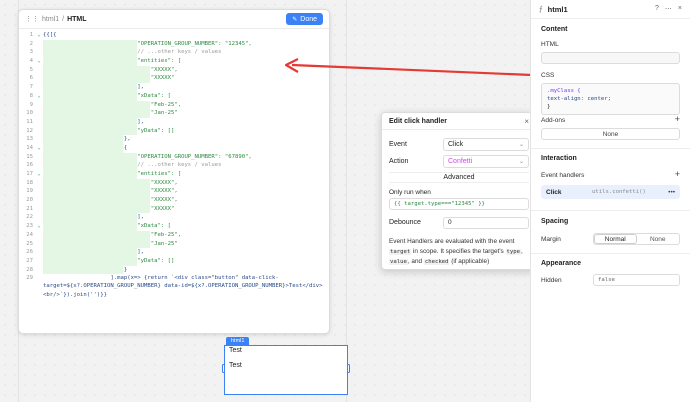 Image resolution: width=690 pixels, height=402 pixels. What do you see at coordinates (174, 261) in the screenshot?
I see `code-line: 27 "yData": []` at bounding box center [174, 261].